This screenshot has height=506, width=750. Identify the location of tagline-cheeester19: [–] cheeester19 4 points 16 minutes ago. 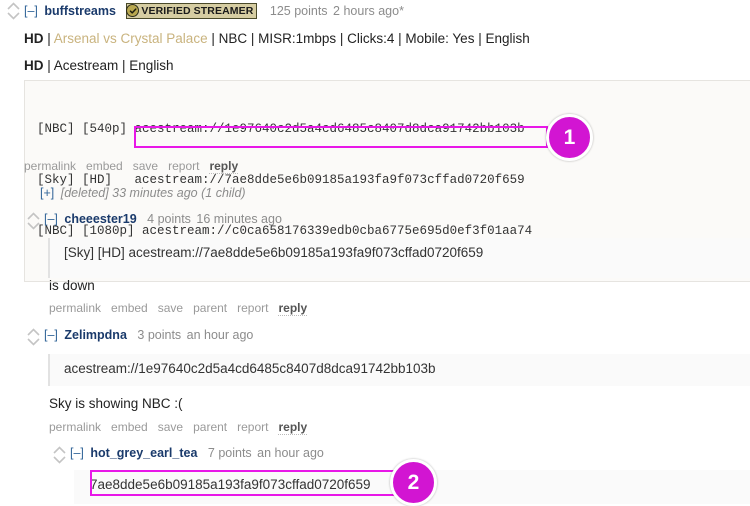
(163, 219).